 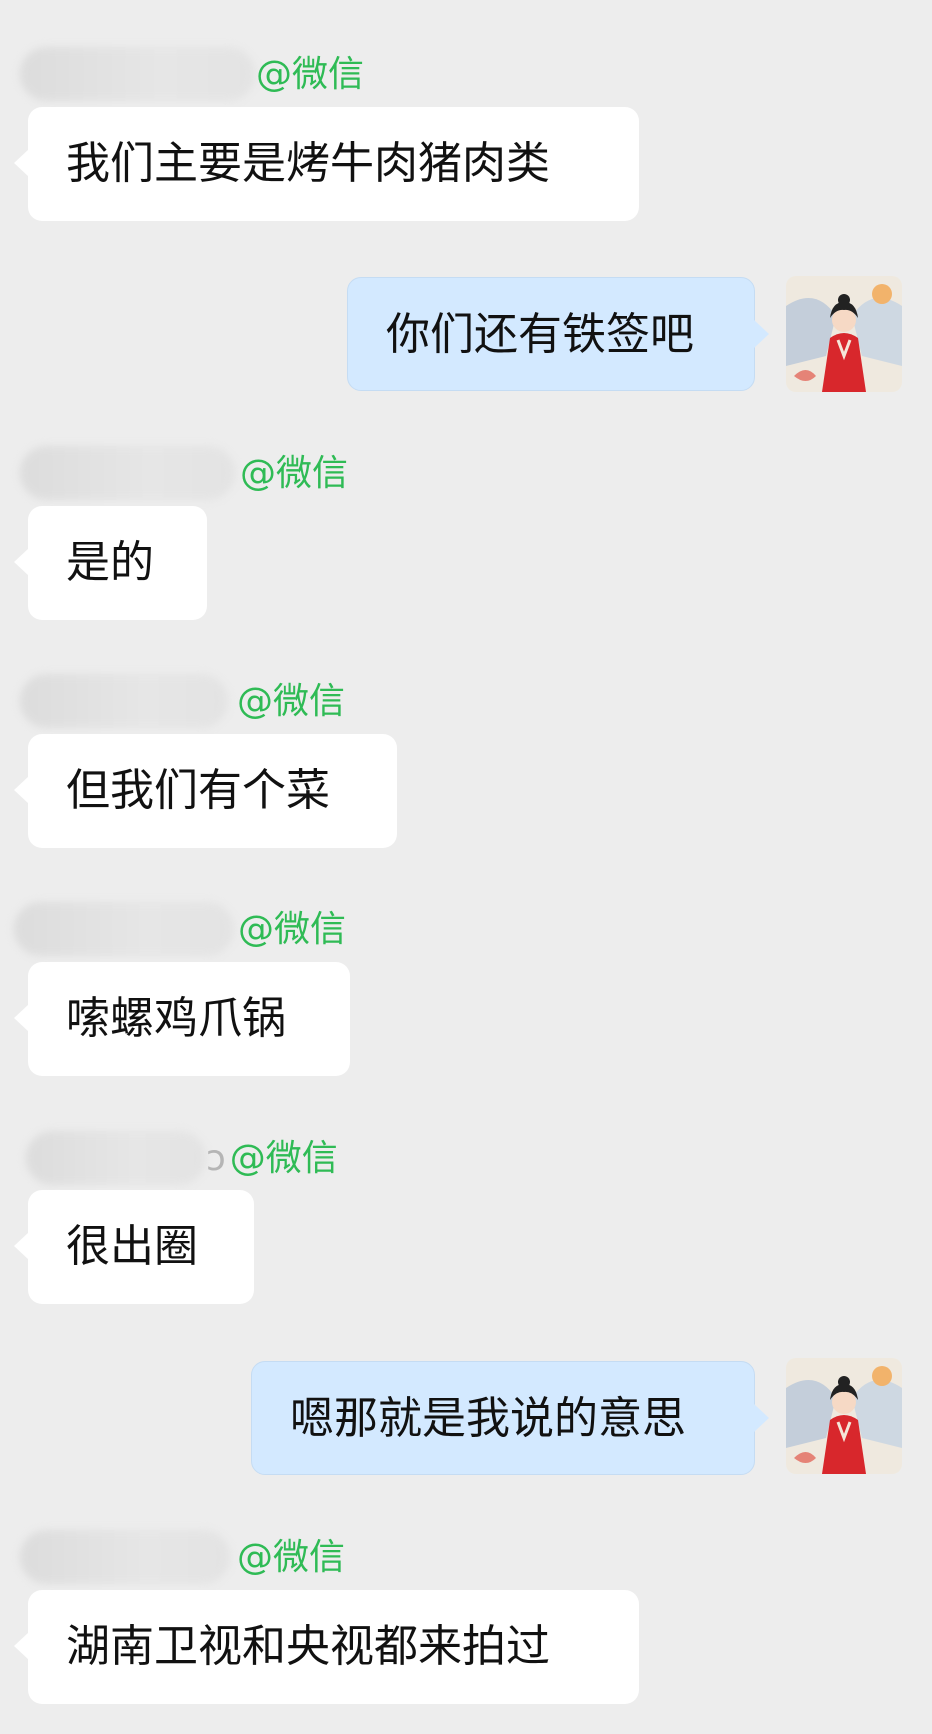 I want to click on message-text: 嗯那就是我说的意思, so click(x=488, y=1418).